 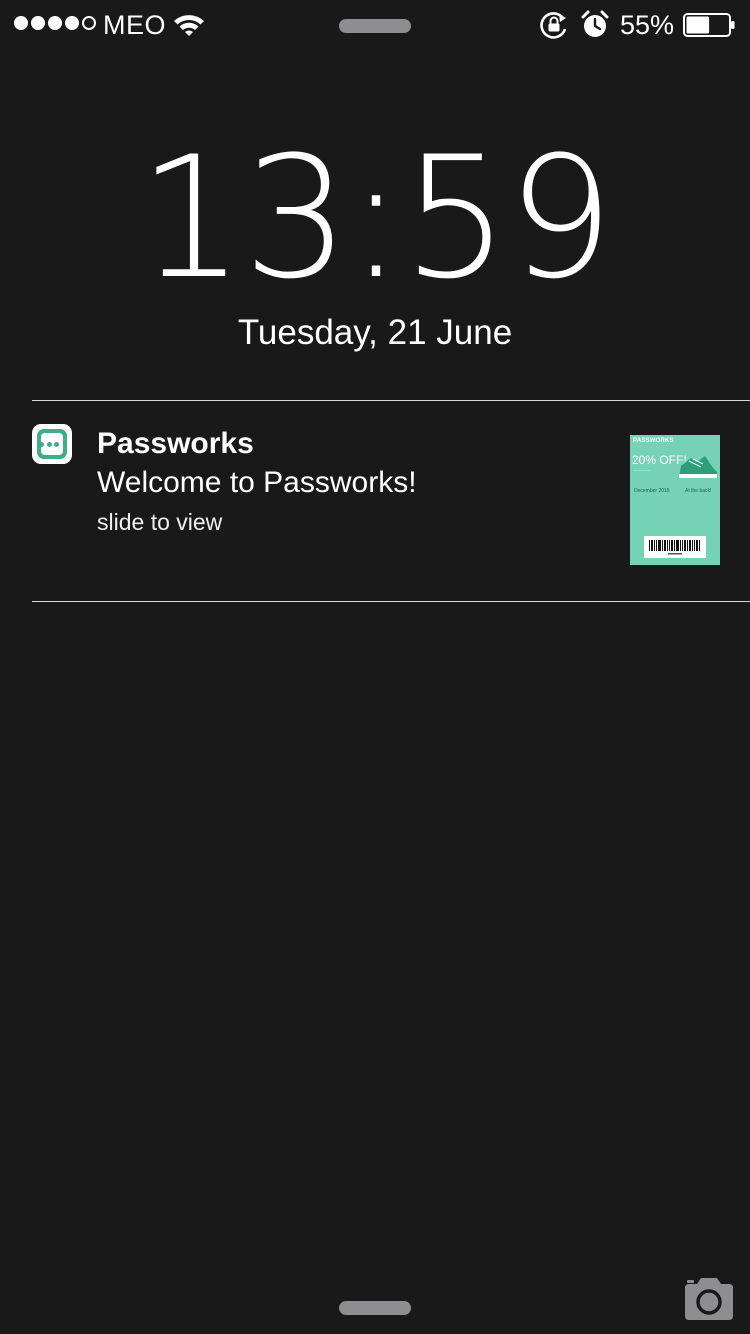 What do you see at coordinates (709, 1299) in the screenshot?
I see `camera-icon` at bounding box center [709, 1299].